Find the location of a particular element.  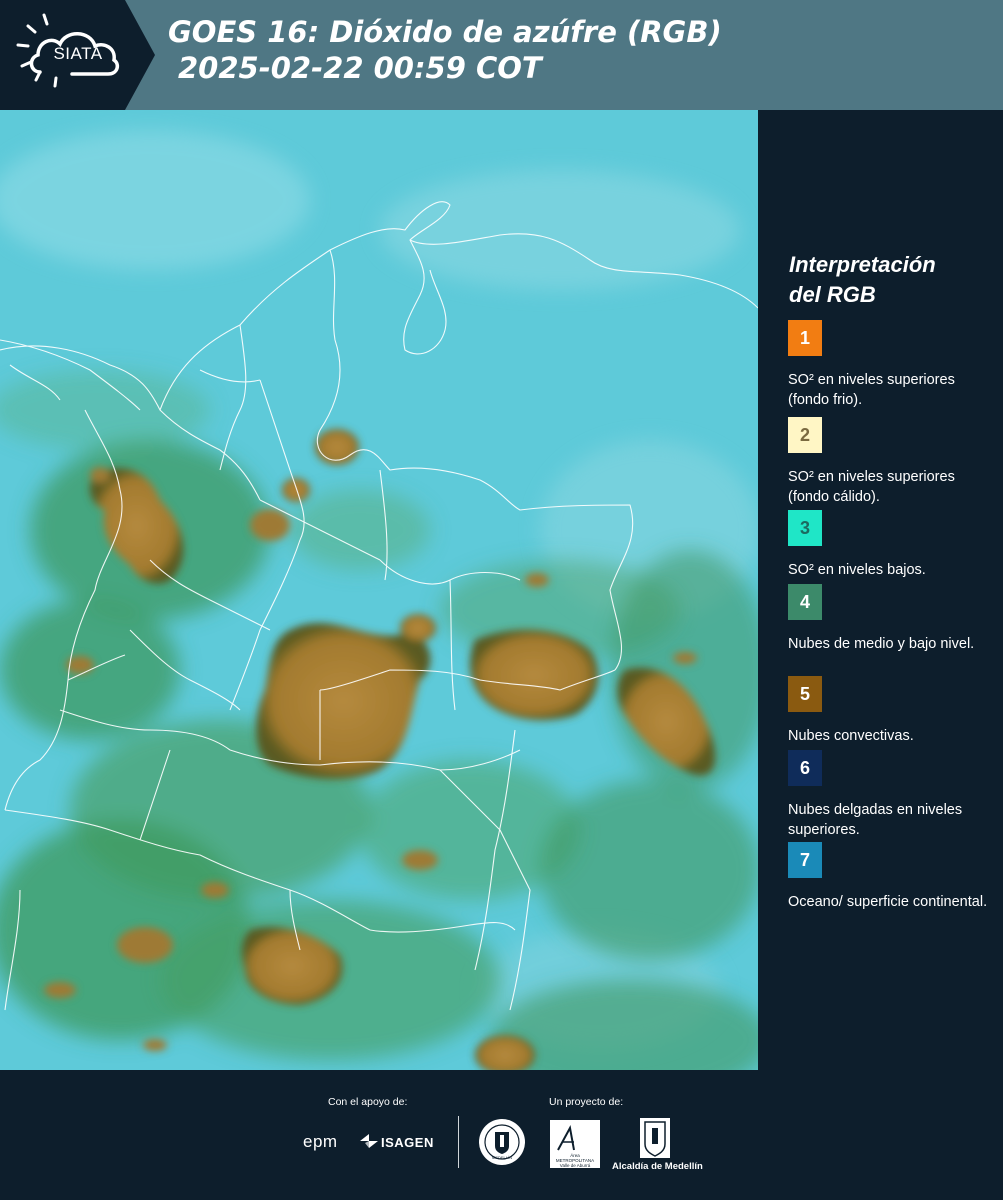

area-metropolitana-logo: Área METROPOLITANA Valle de Aburrá is located at coordinates (575, 1144).